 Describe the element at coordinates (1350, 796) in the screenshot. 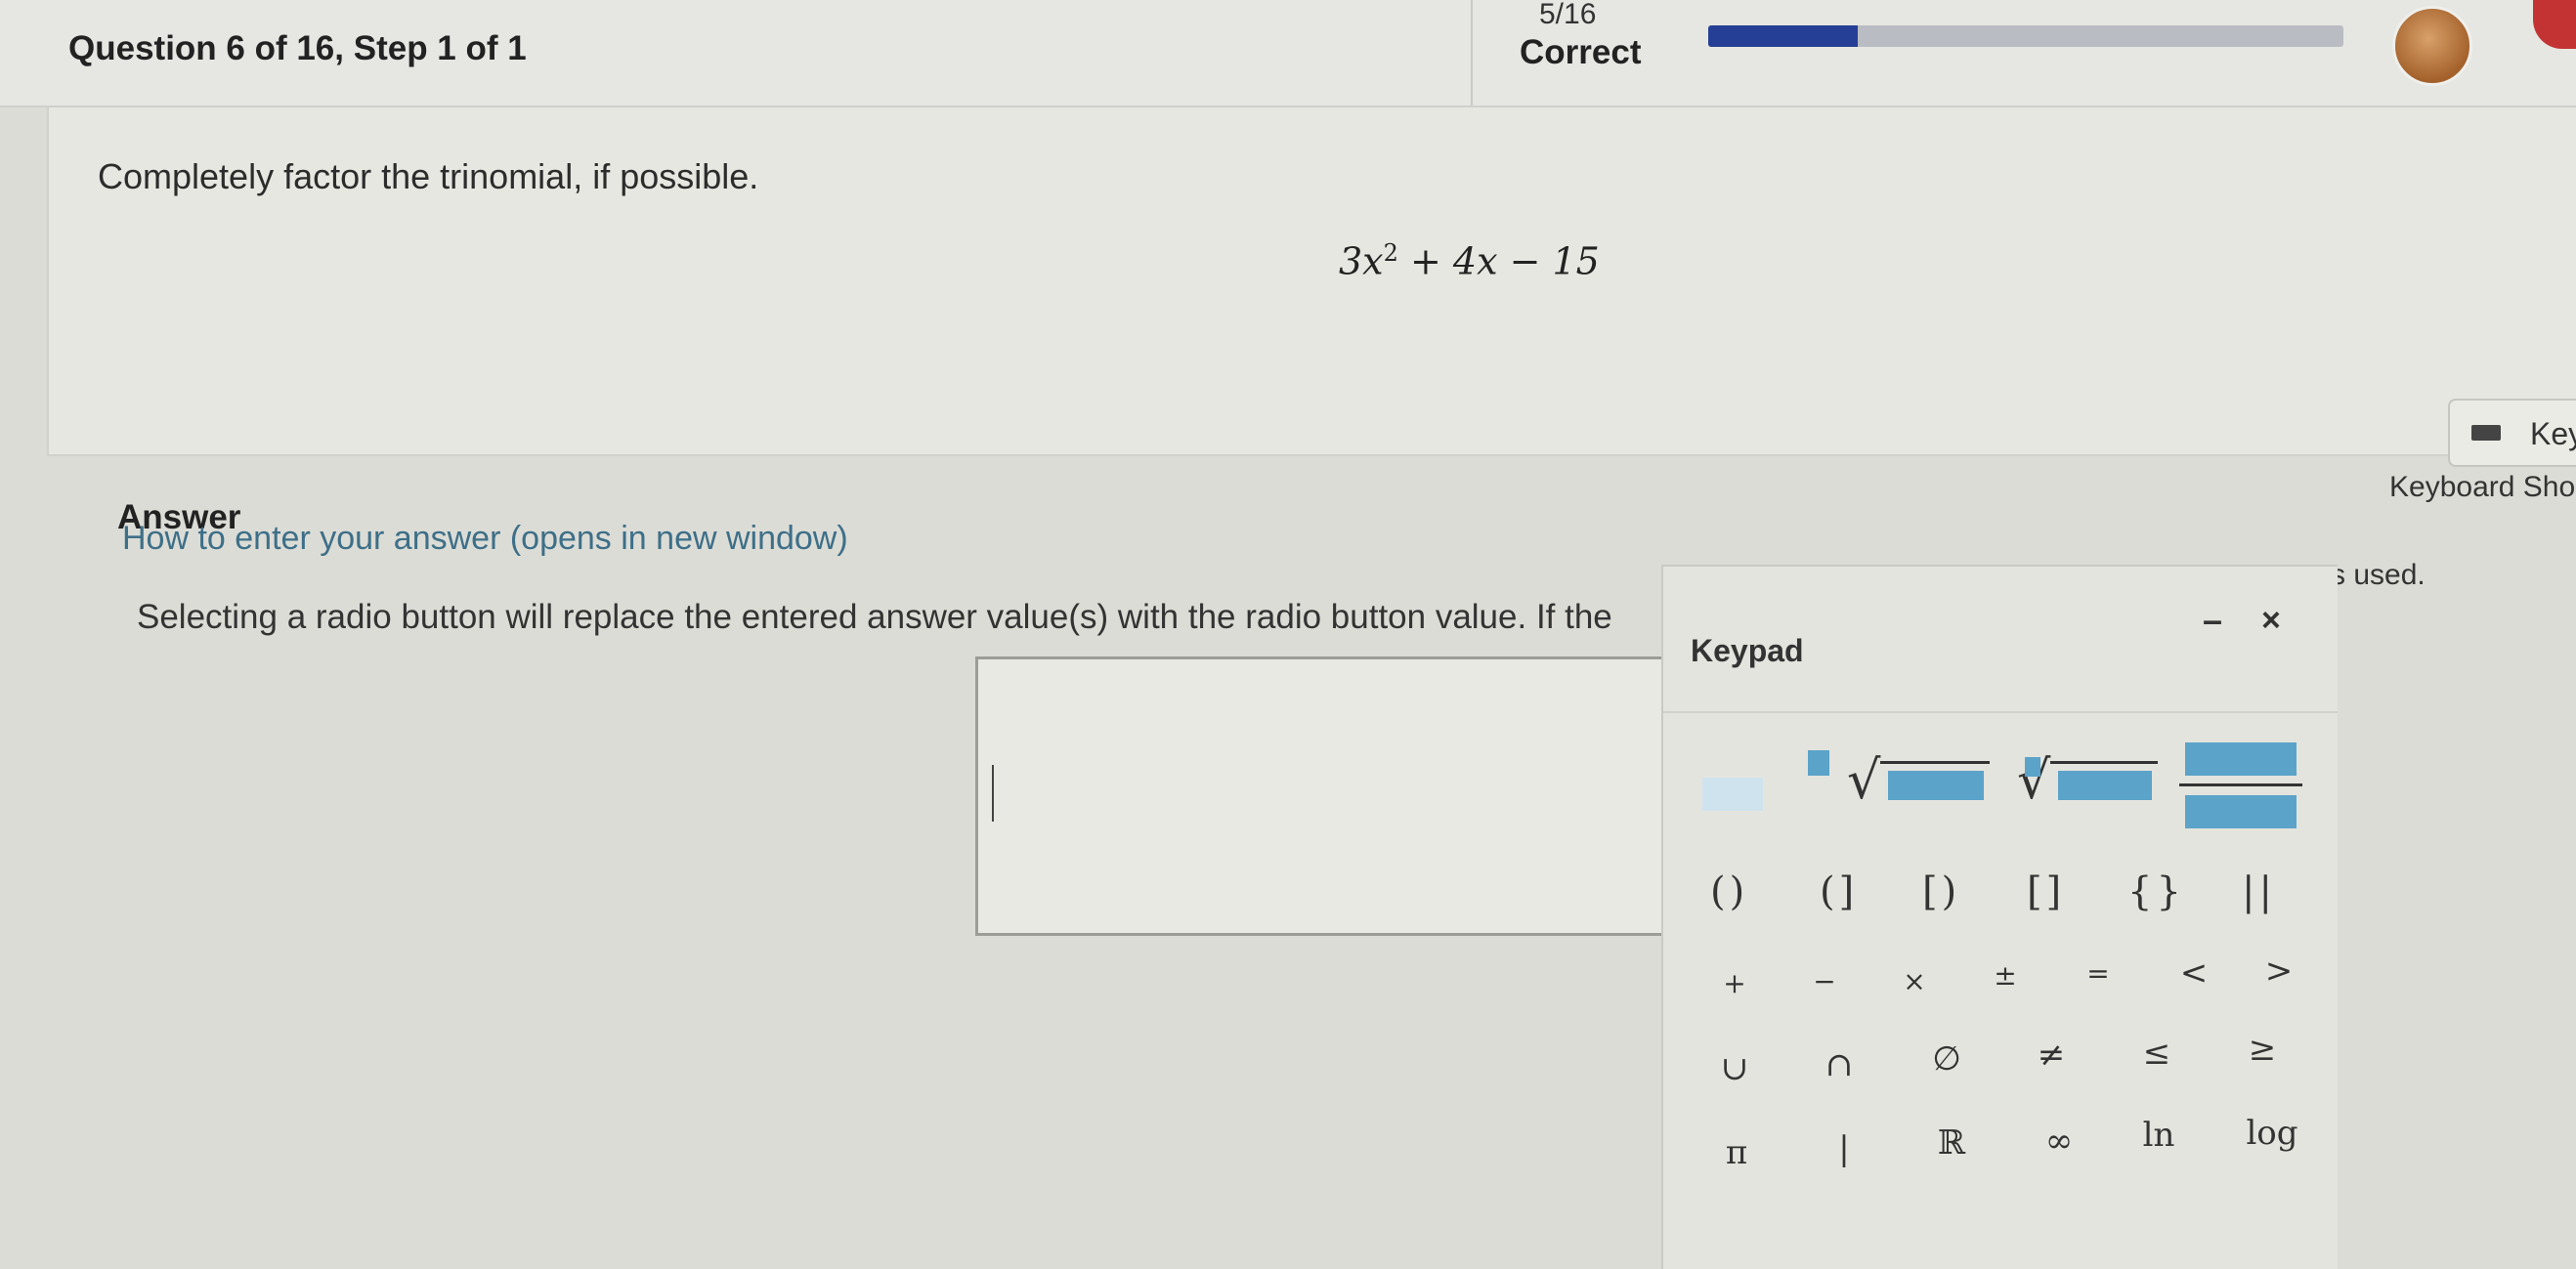

I see `answer-input` at that location.